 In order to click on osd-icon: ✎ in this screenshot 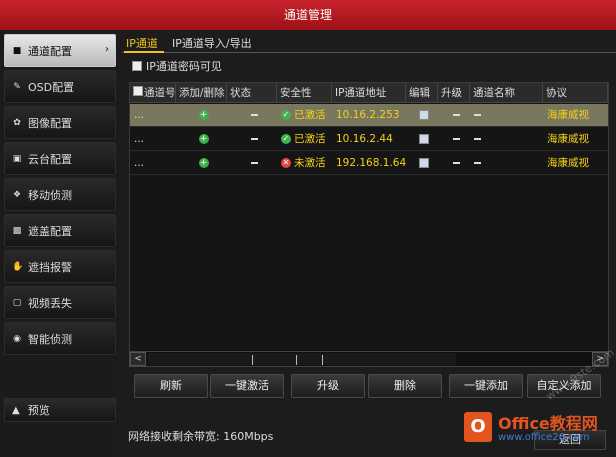, I will do `click(17, 86)`.